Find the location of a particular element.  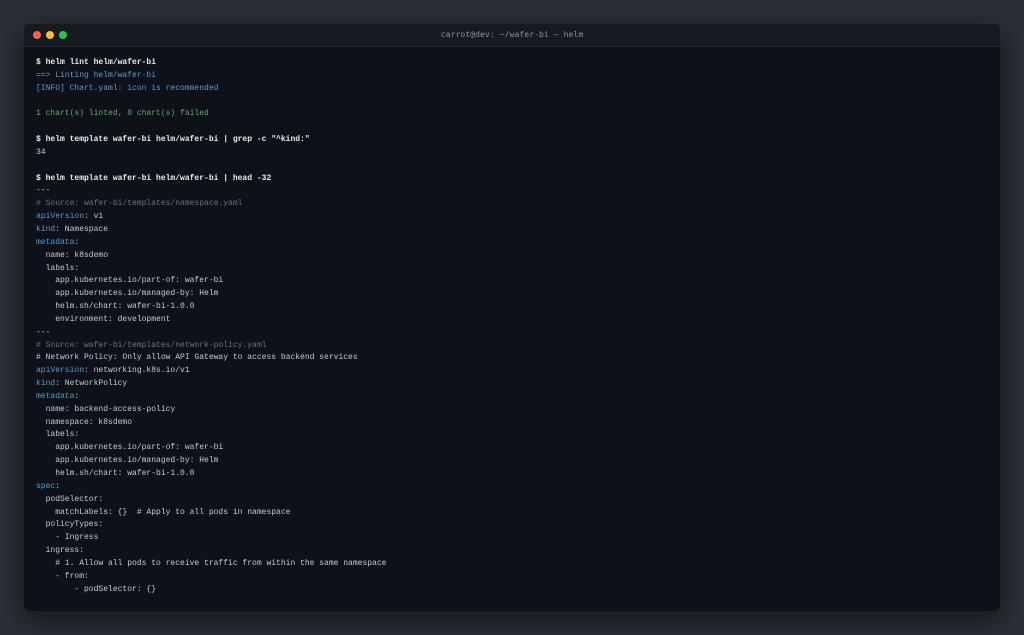

output-text: : Namespace is located at coordinates (82, 229).